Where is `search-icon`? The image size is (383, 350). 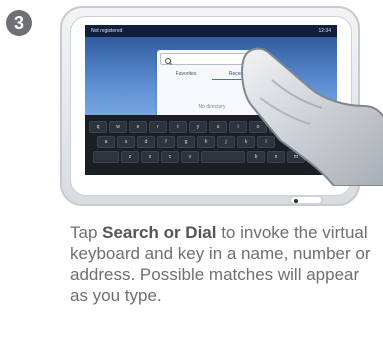
search-icon is located at coordinates (168, 61).